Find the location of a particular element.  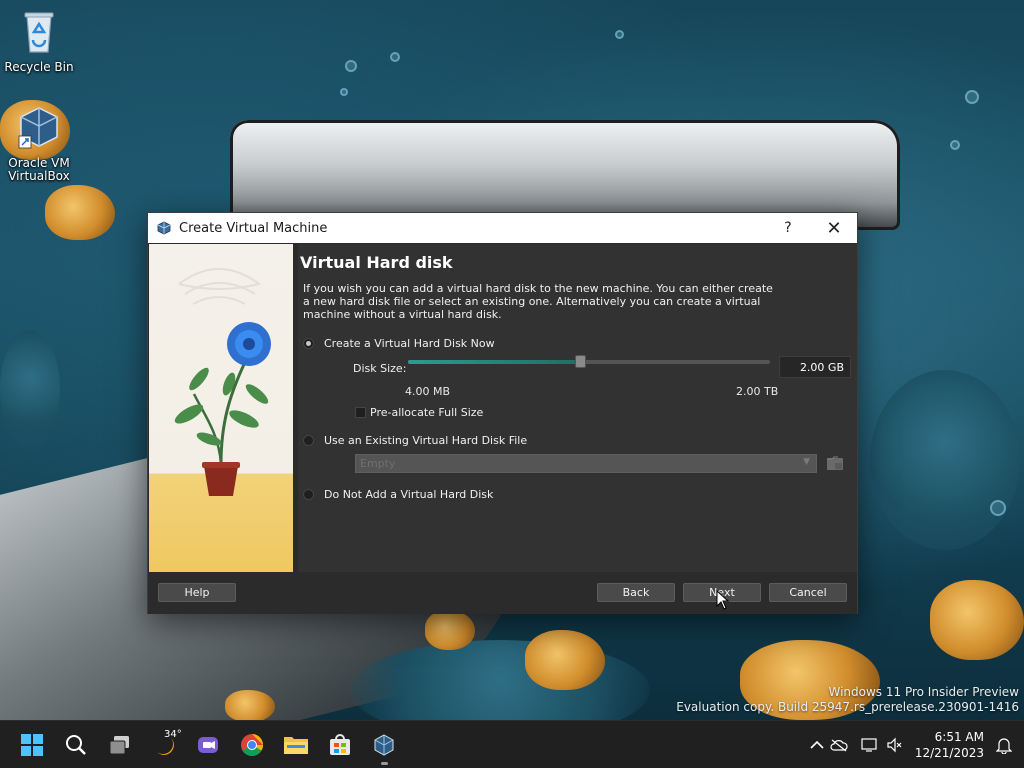

cancel-button: Cancel is located at coordinates (808, 592).